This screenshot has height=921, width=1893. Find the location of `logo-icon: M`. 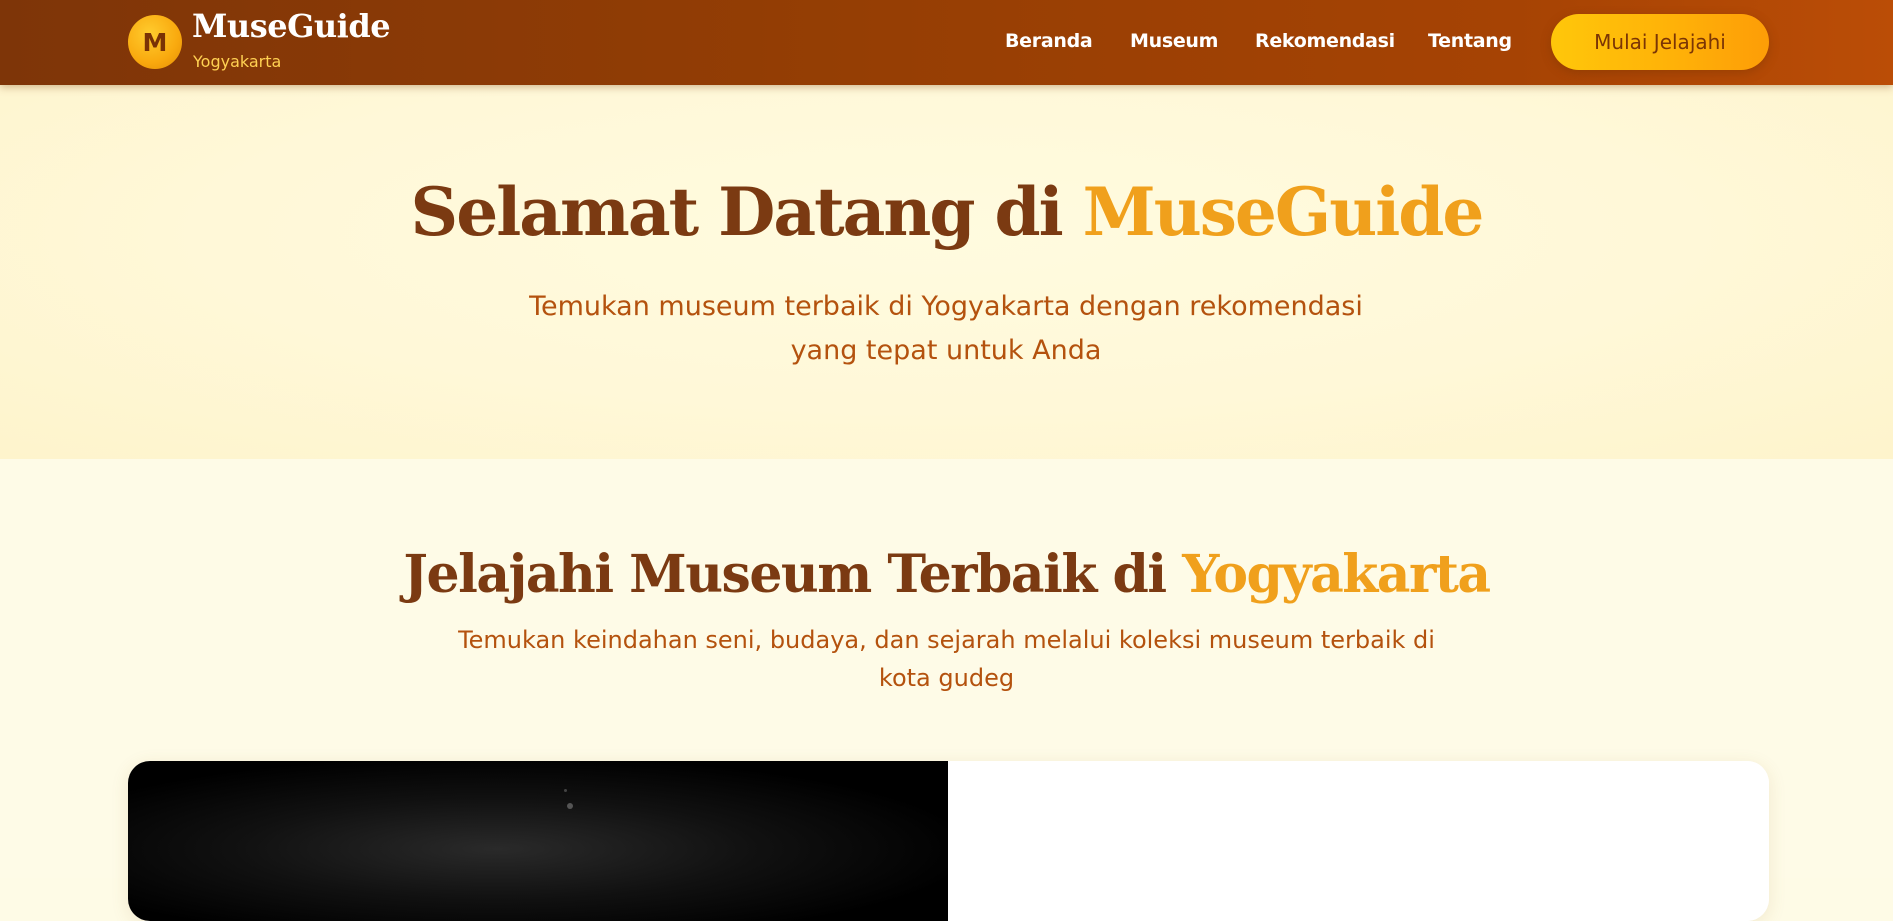

logo-icon: M is located at coordinates (155, 42).